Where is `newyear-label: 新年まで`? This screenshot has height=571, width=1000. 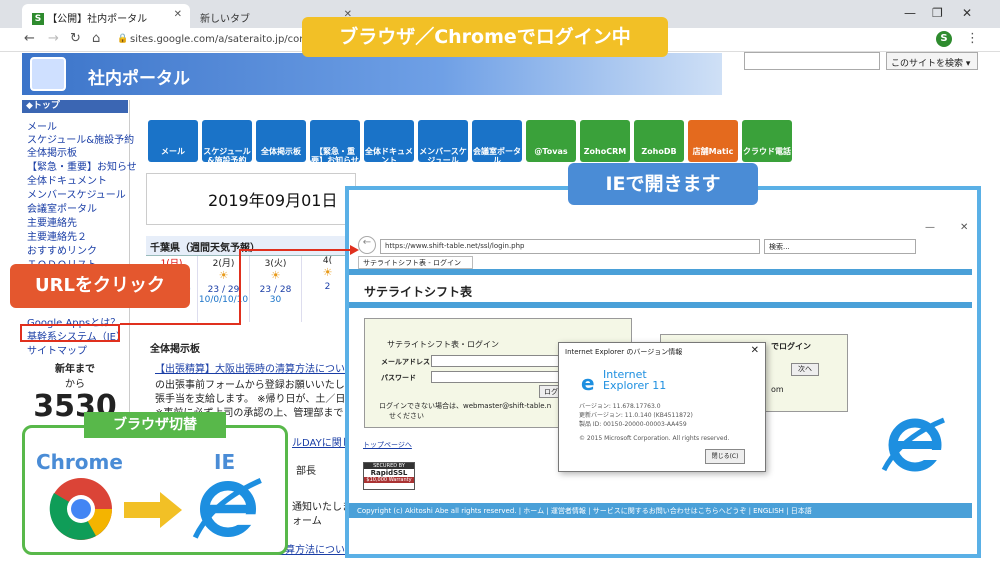
newyear-label: 新年まで is located at coordinates (75, 369).